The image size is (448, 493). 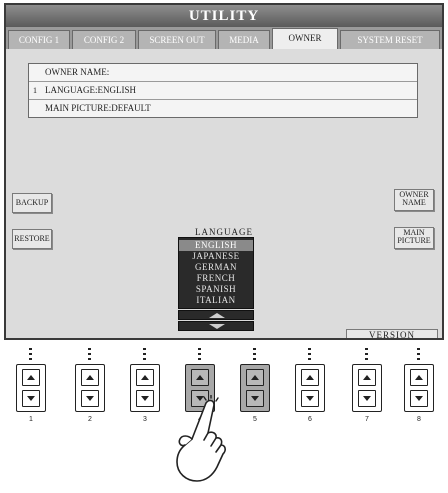 What do you see at coordinates (419, 419) in the screenshot?
I see `button-number: 8` at bounding box center [419, 419].